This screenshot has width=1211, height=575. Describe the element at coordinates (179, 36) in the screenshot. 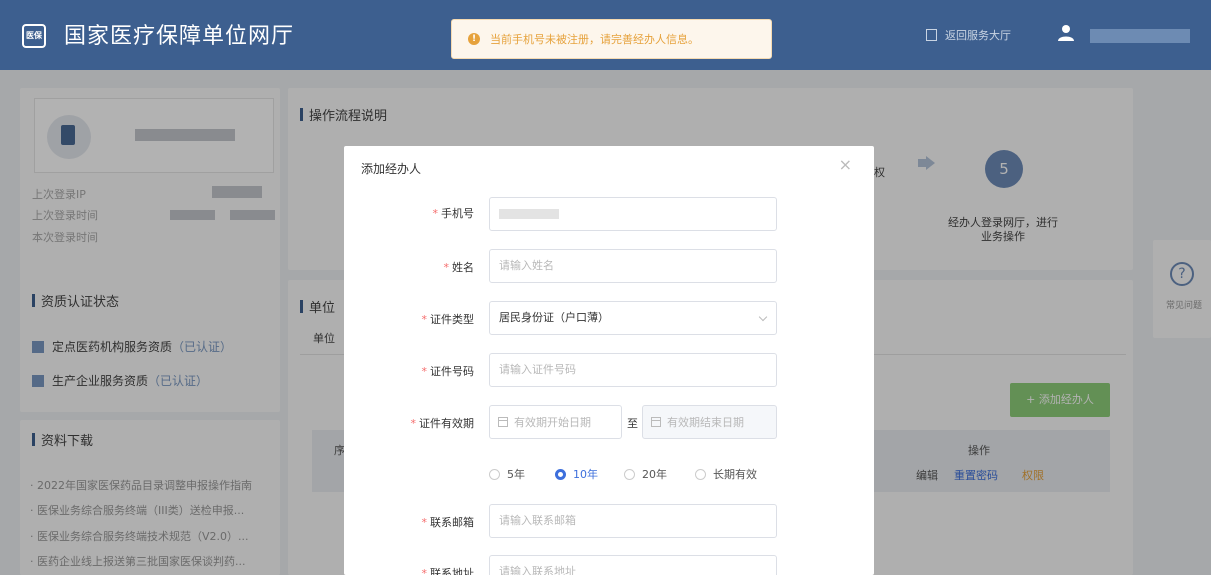

I see `app-title: 国家医疗保障单位网厅` at that location.